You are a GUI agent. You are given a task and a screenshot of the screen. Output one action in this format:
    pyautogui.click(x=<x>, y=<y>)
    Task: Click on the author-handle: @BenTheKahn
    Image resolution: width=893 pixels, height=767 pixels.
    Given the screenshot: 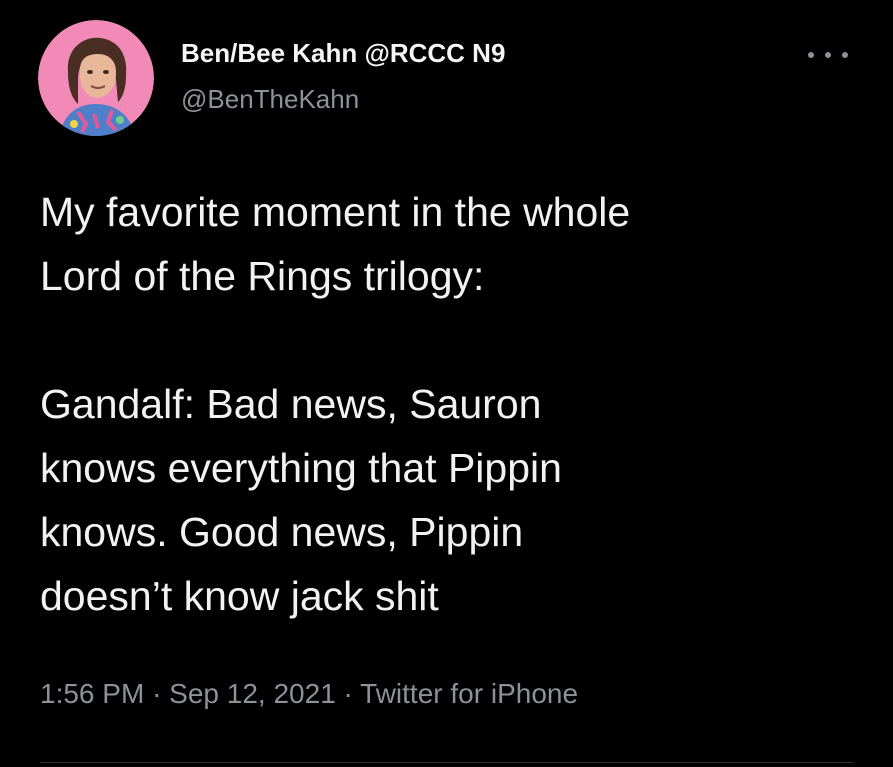 What is the action you would take?
    pyautogui.click(x=270, y=99)
    